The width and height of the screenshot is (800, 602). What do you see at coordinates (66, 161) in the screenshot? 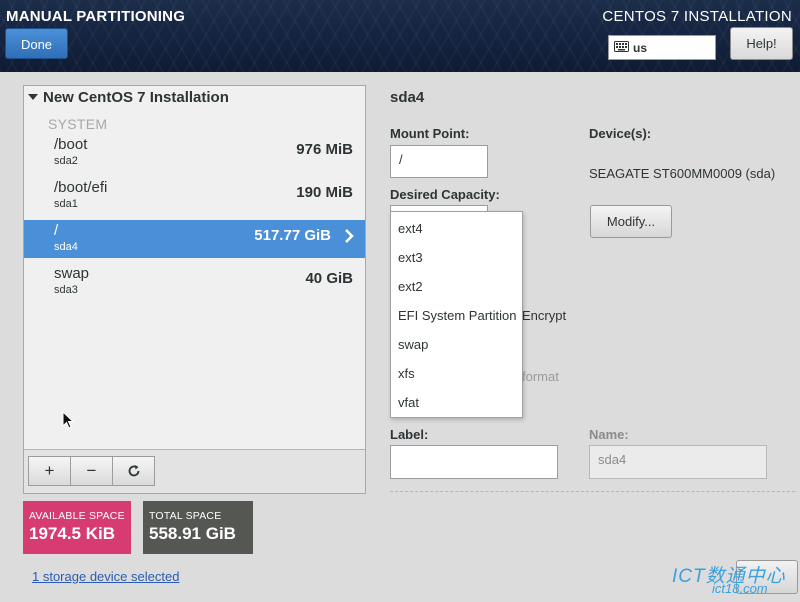
I see `partition-device: sda2` at bounding box center [66, 161].